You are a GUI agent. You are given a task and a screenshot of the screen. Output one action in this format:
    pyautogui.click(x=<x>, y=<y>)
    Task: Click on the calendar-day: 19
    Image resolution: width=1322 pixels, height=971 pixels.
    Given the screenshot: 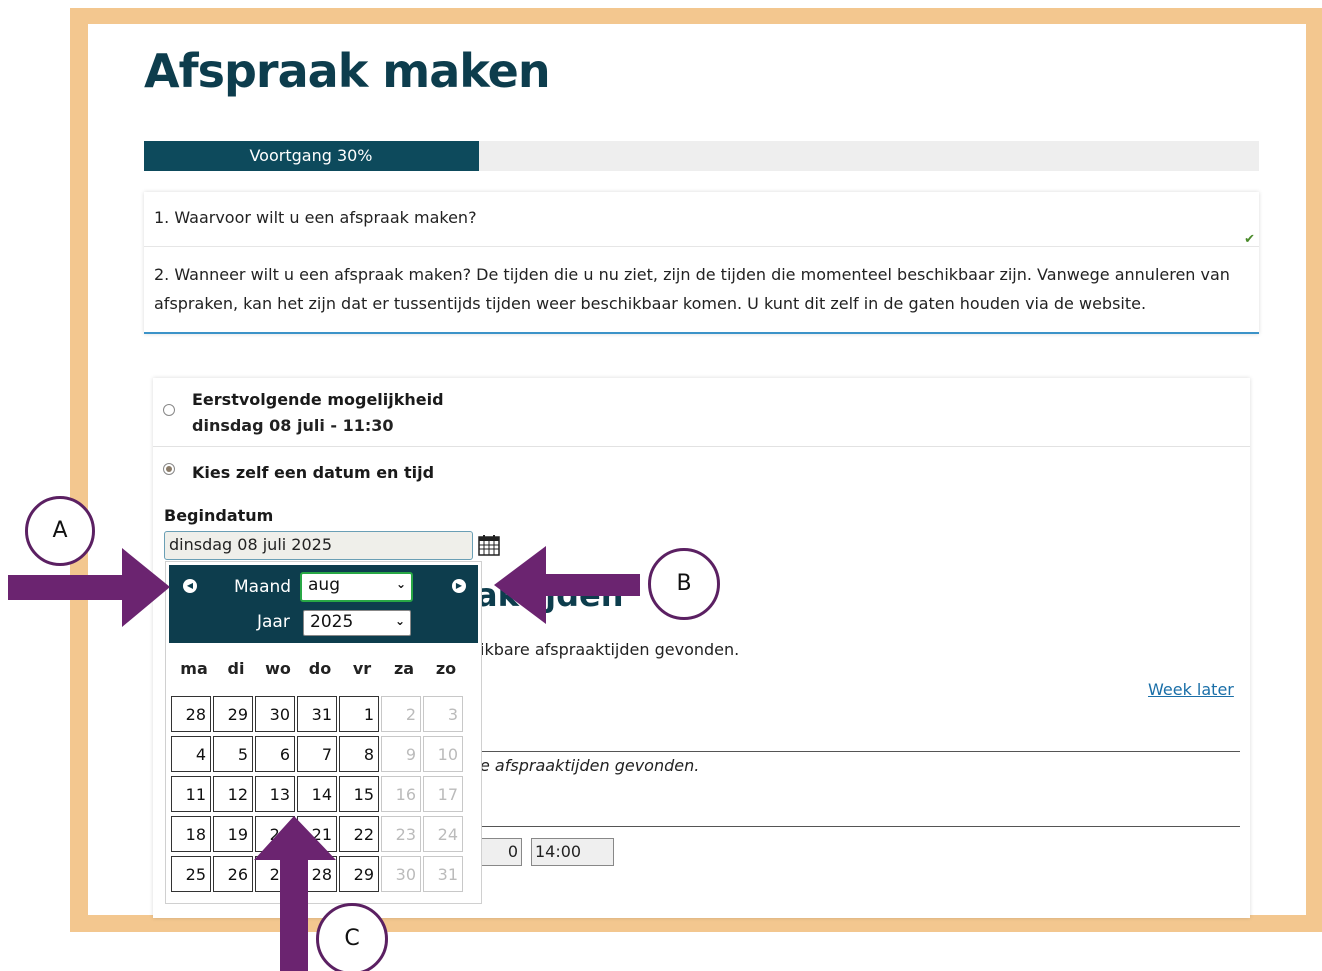 What is the action you would take?
    pyautogui.click(x=233, y=834)
    